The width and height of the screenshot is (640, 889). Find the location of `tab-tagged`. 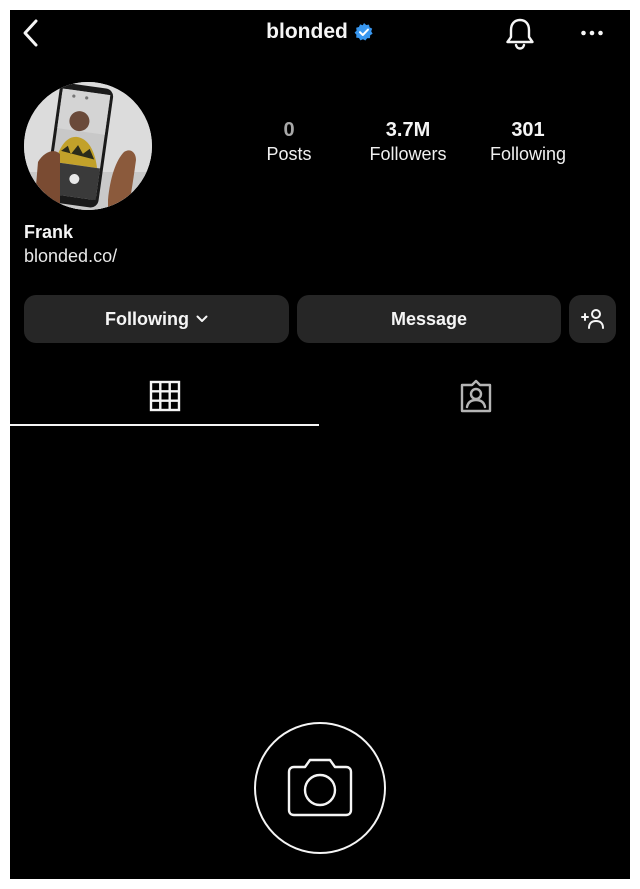

tab-tagged is located at coordinates (475, 396).